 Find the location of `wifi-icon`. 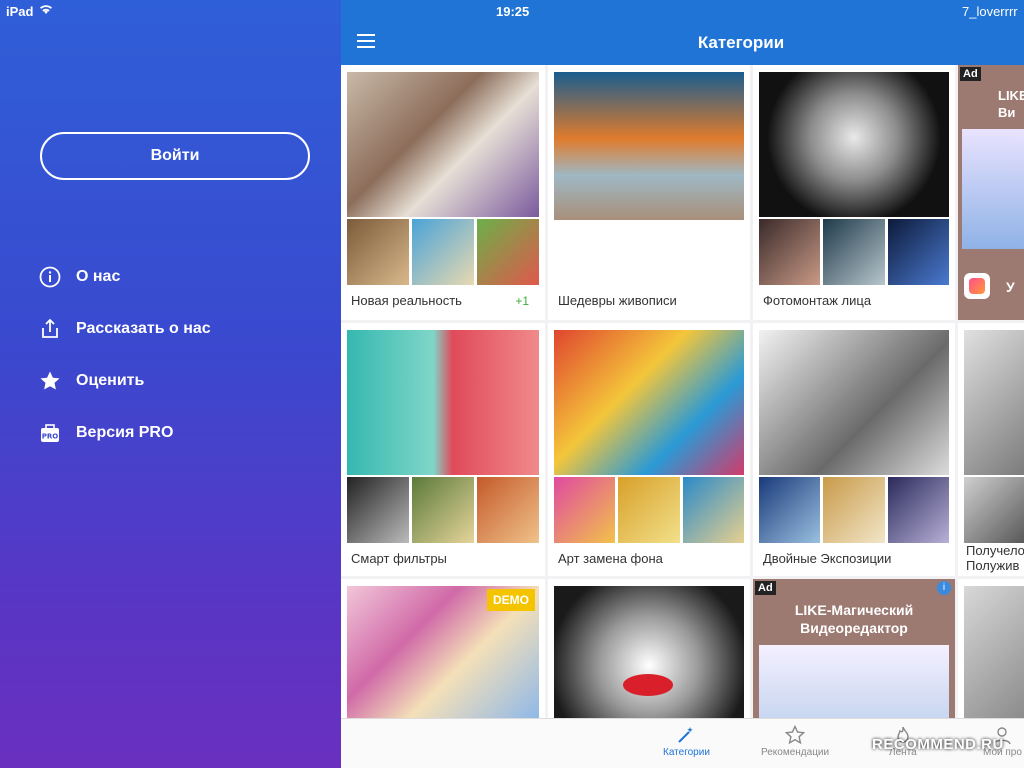

wifi-icon is located at coordinates (46, 10).